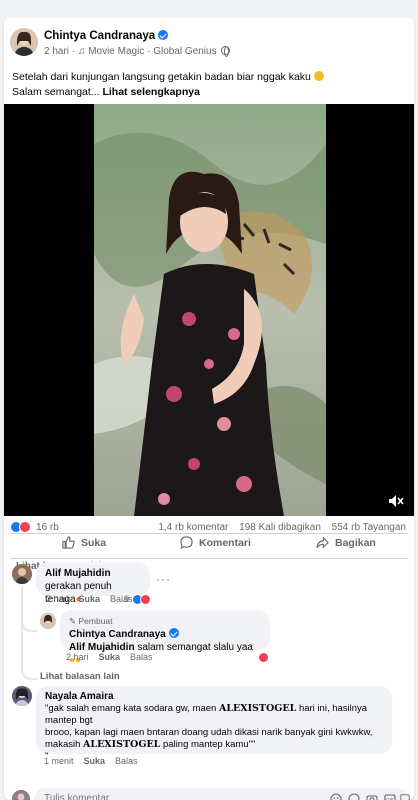  Describe the element at coordinates (117, 634) in the screenshot. I see `reply-author-text: Chintya Candranaya` at that location.